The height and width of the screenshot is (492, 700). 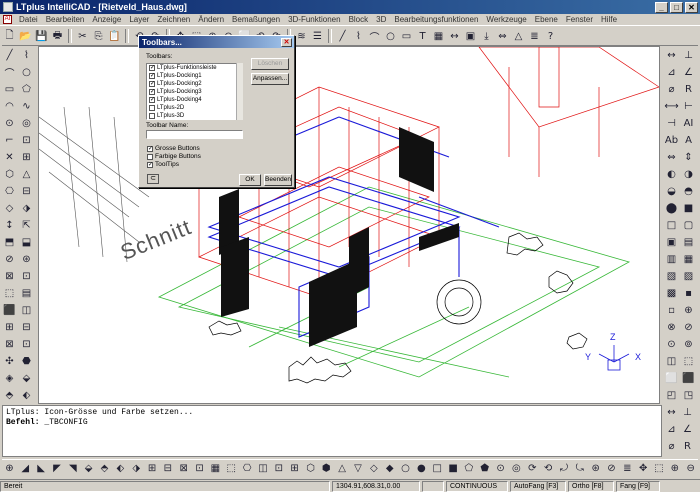 What do you see at coordinates (671, 293) in the screenshot?
I see `modify-tool-icon: ▩` at bounding box center [671, 293].